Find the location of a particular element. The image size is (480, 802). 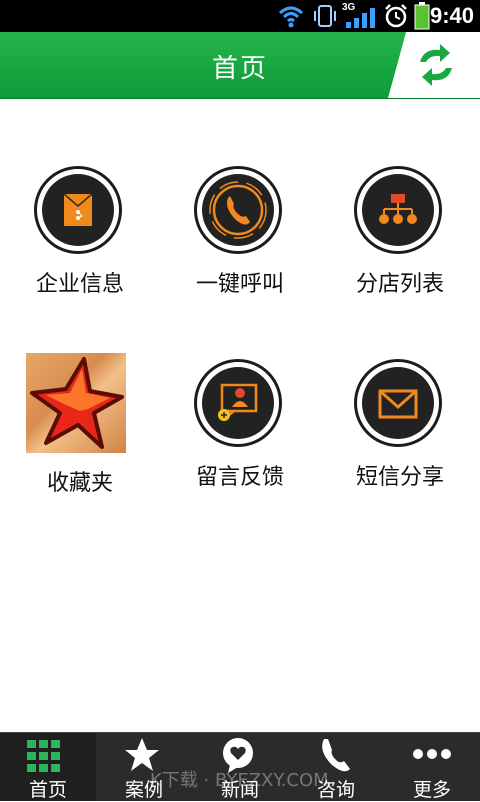

grid-item-label: 一键呼叫 is located at coordinates (239, 284).